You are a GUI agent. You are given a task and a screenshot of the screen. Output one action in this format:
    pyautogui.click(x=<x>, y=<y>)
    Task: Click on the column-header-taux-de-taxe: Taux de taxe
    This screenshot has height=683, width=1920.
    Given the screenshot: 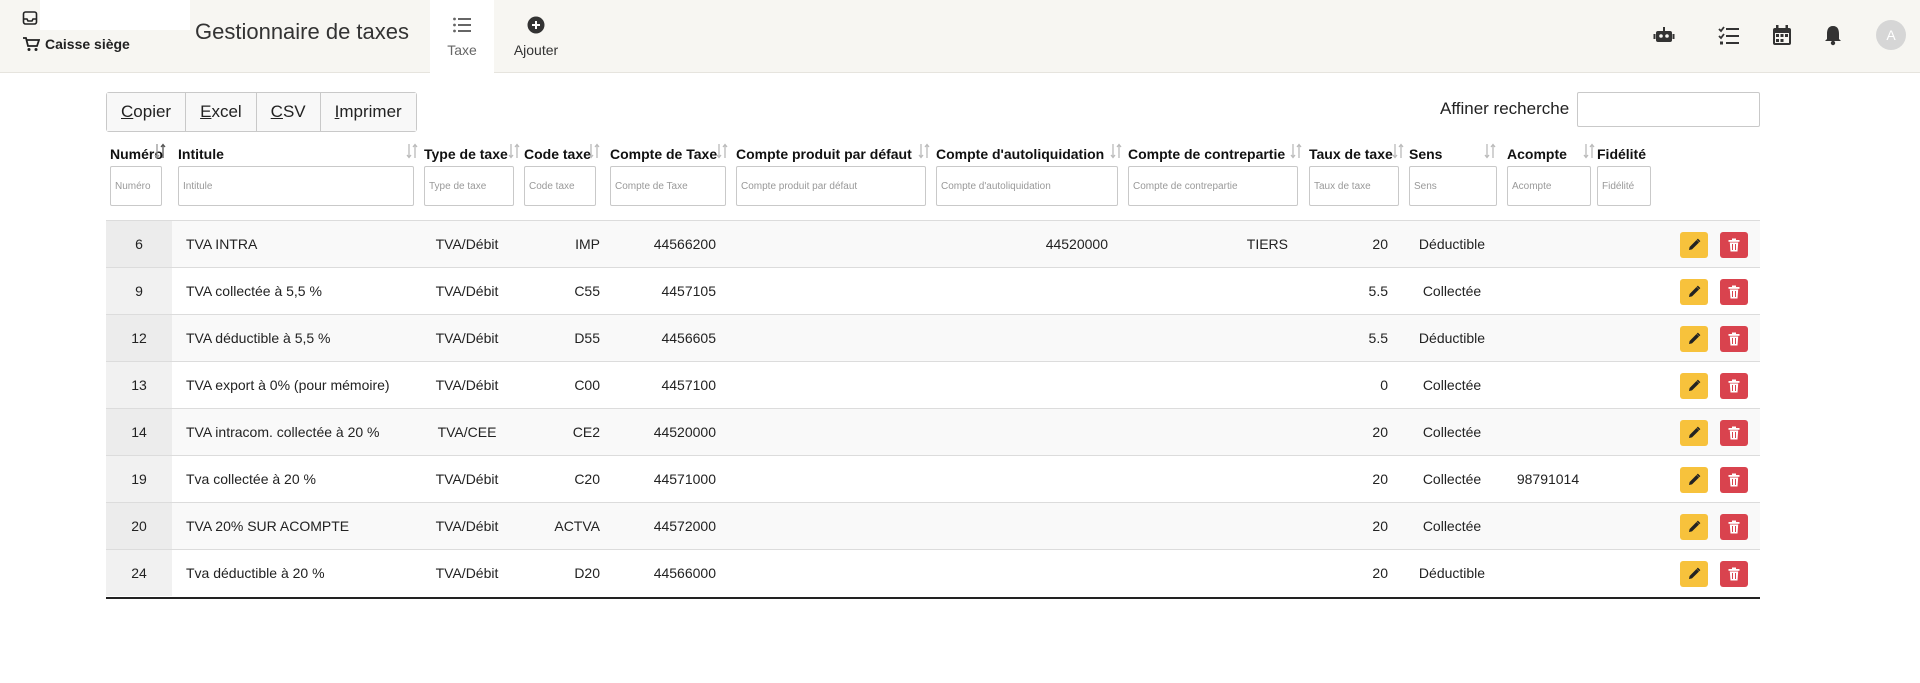 What is the action you would take?
    pyautogui.click(x=1351, y=154)
    